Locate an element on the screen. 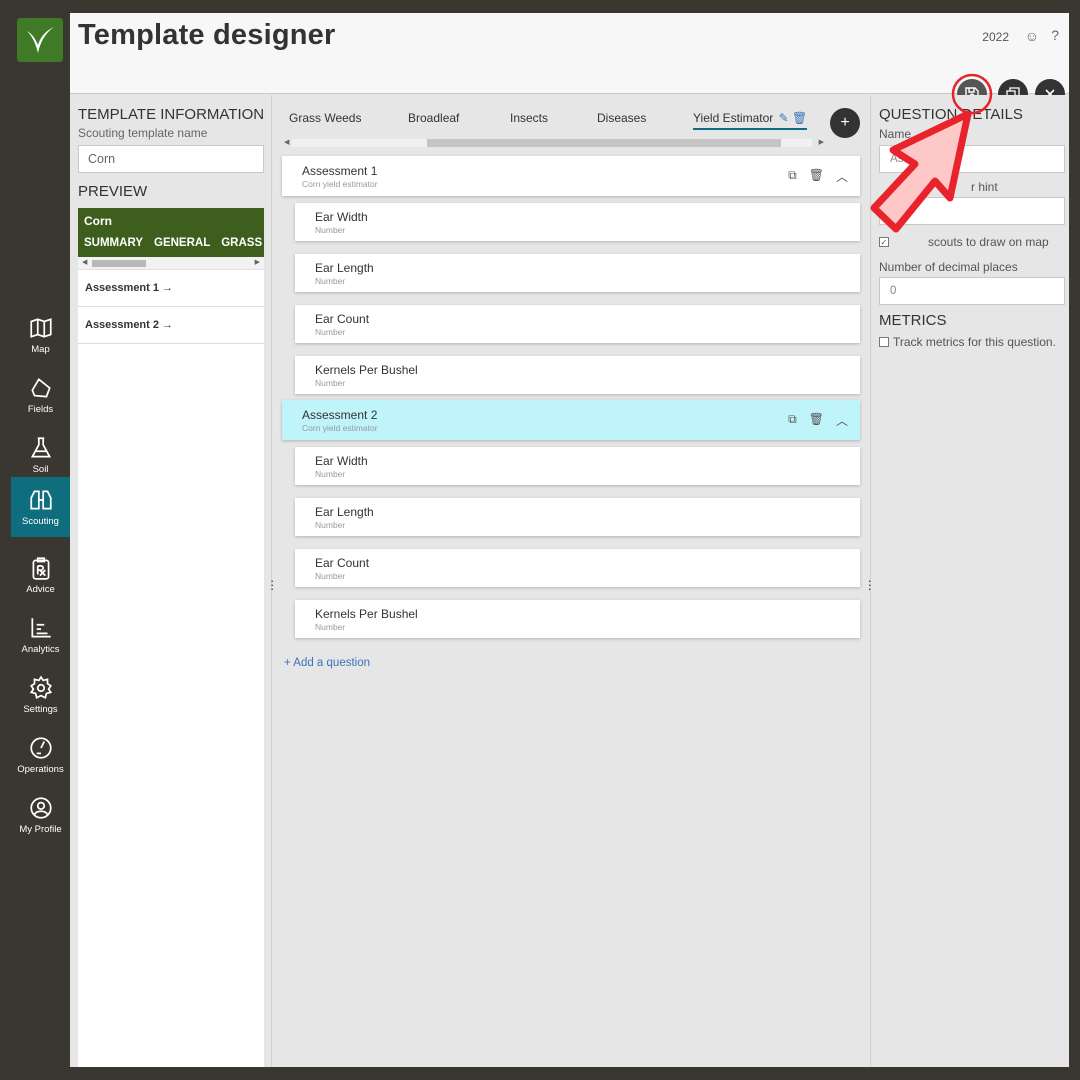 The height and width of the screenshot is (1080, 1080). decimal-places-label: Number of decimal places is located at coordinates (948, 267).